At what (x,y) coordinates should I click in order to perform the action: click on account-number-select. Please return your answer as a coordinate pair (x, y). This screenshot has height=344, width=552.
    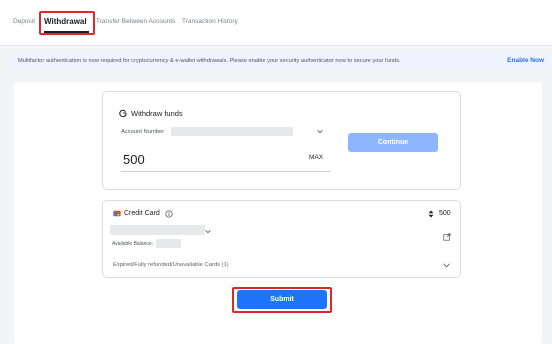
    Looking at the image, I should click on (232, 131).